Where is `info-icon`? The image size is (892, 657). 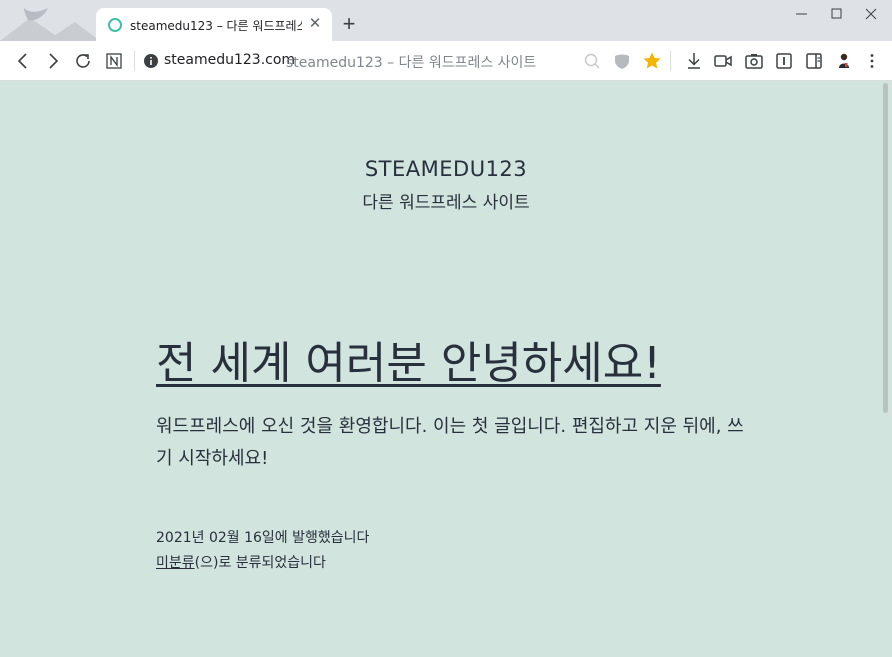
info-icon is located at coordinates (151, 61).